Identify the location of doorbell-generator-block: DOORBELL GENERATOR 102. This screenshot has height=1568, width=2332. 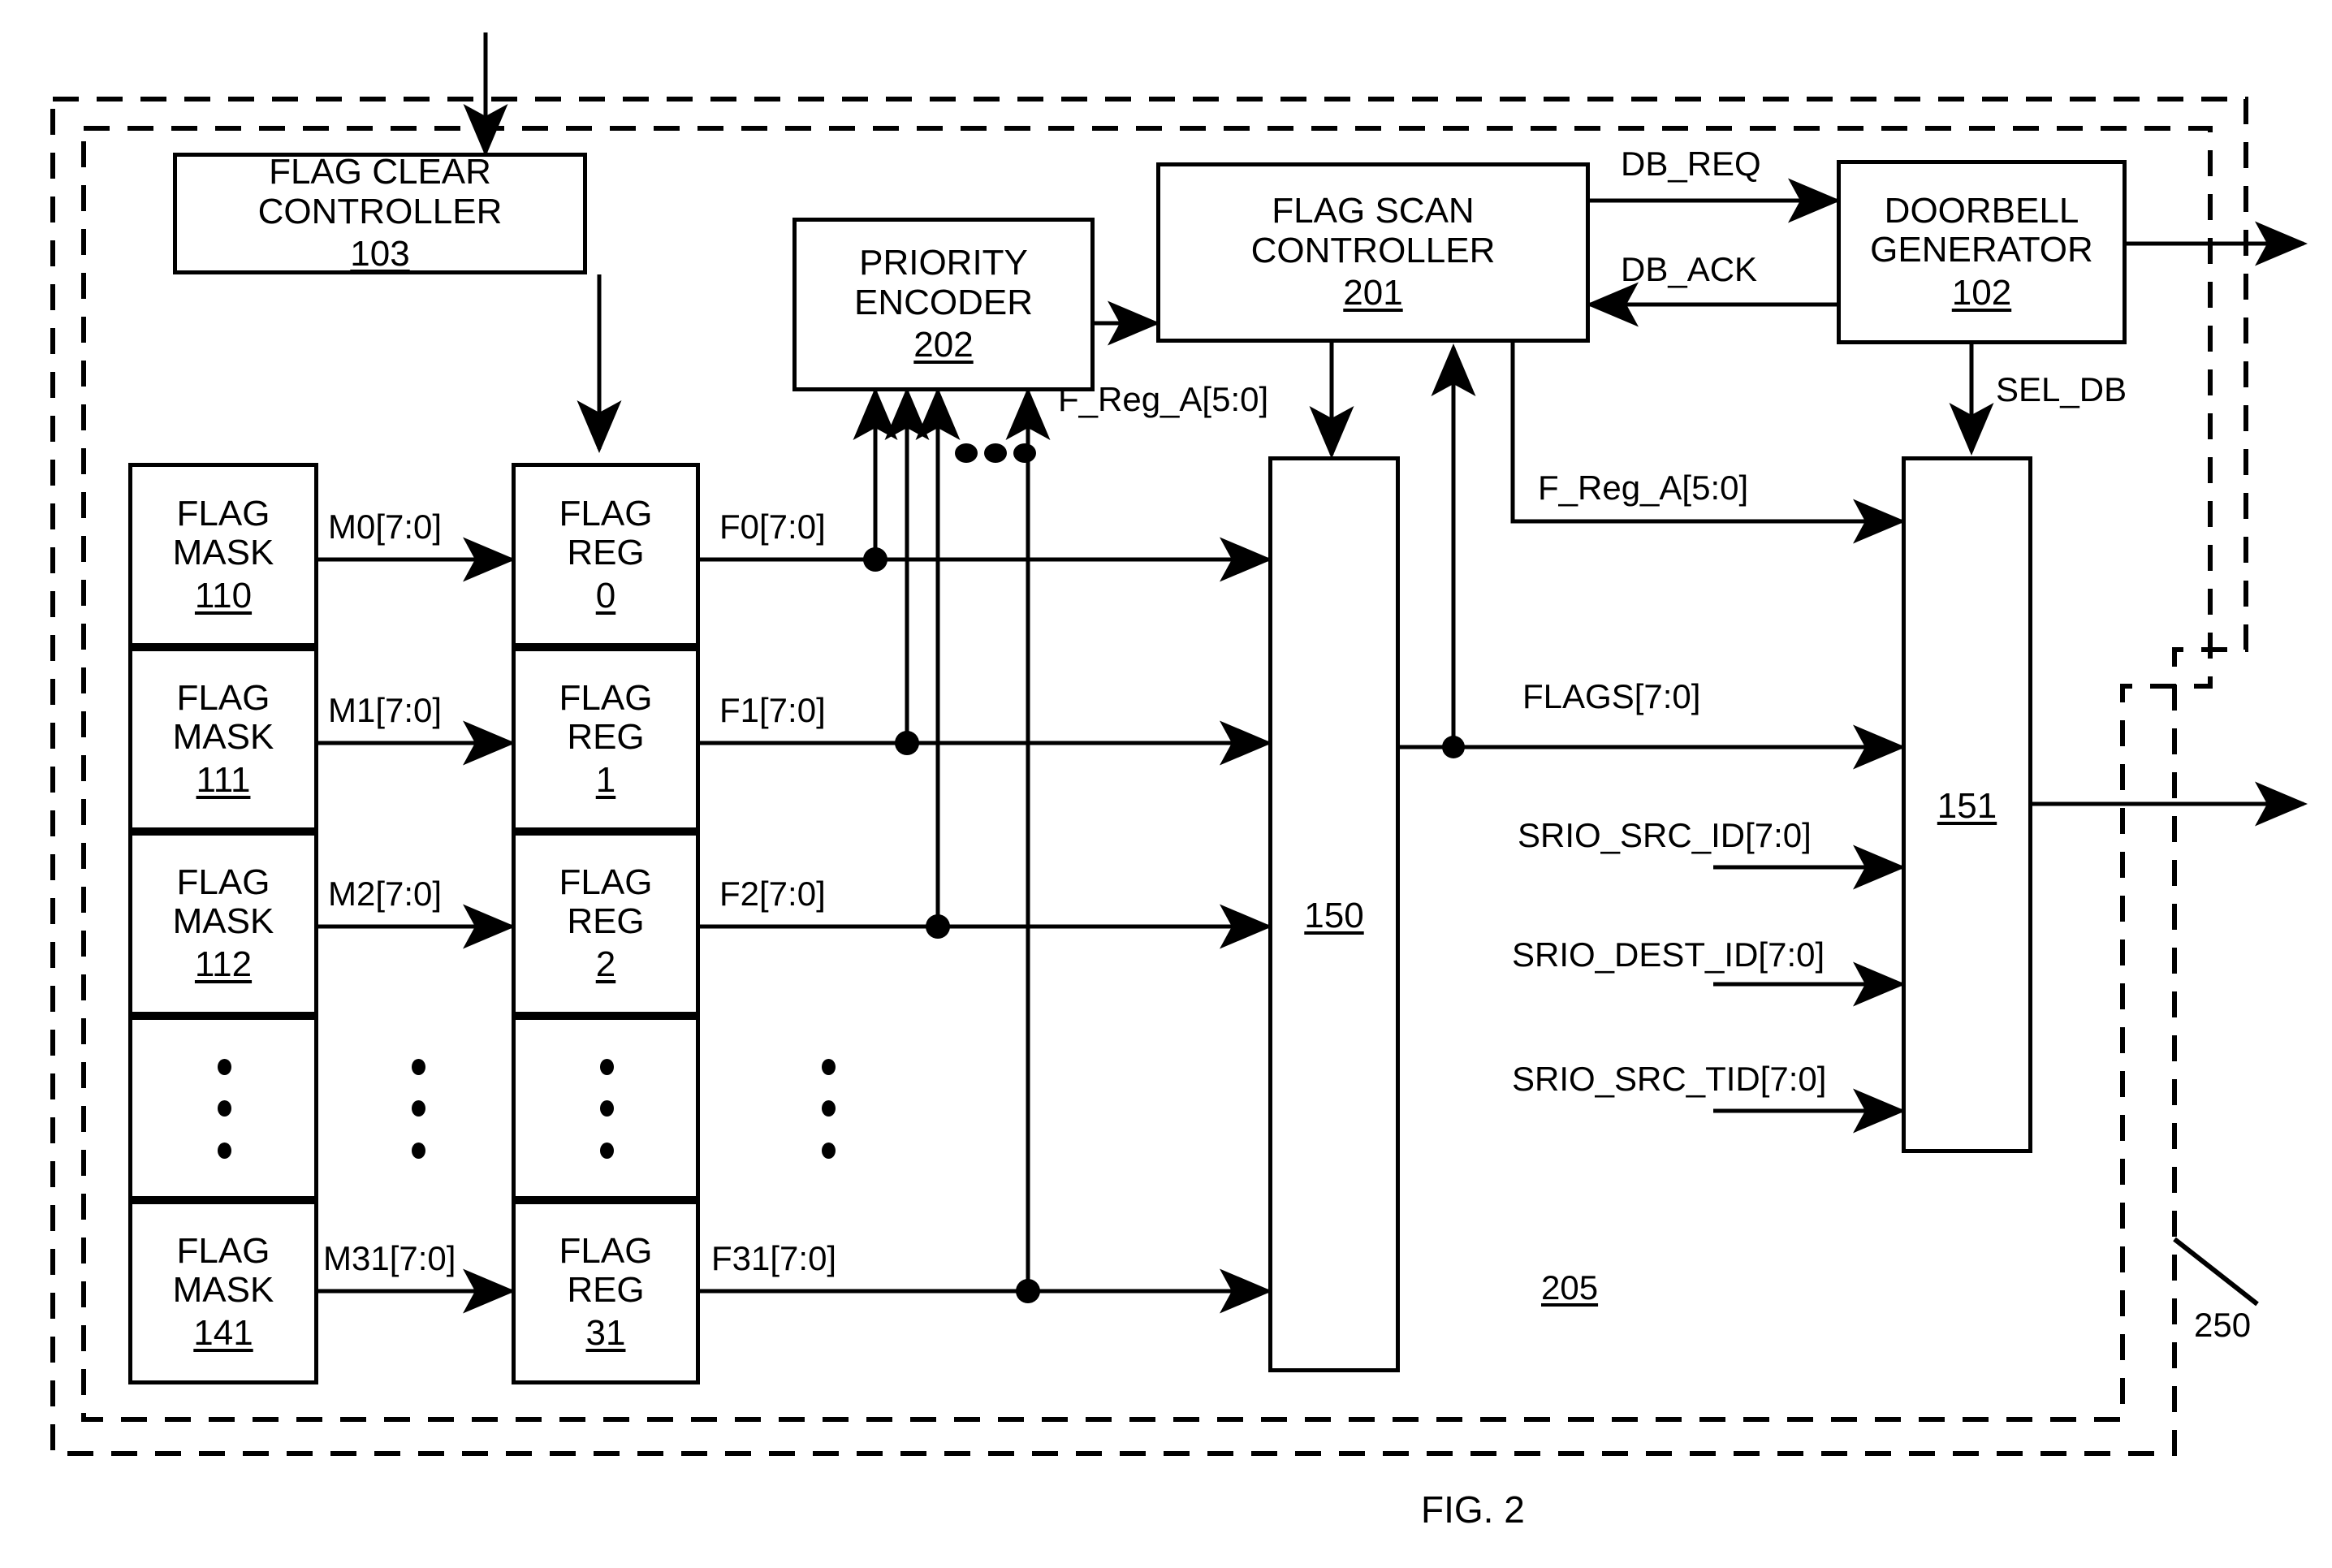
(1982, 252).